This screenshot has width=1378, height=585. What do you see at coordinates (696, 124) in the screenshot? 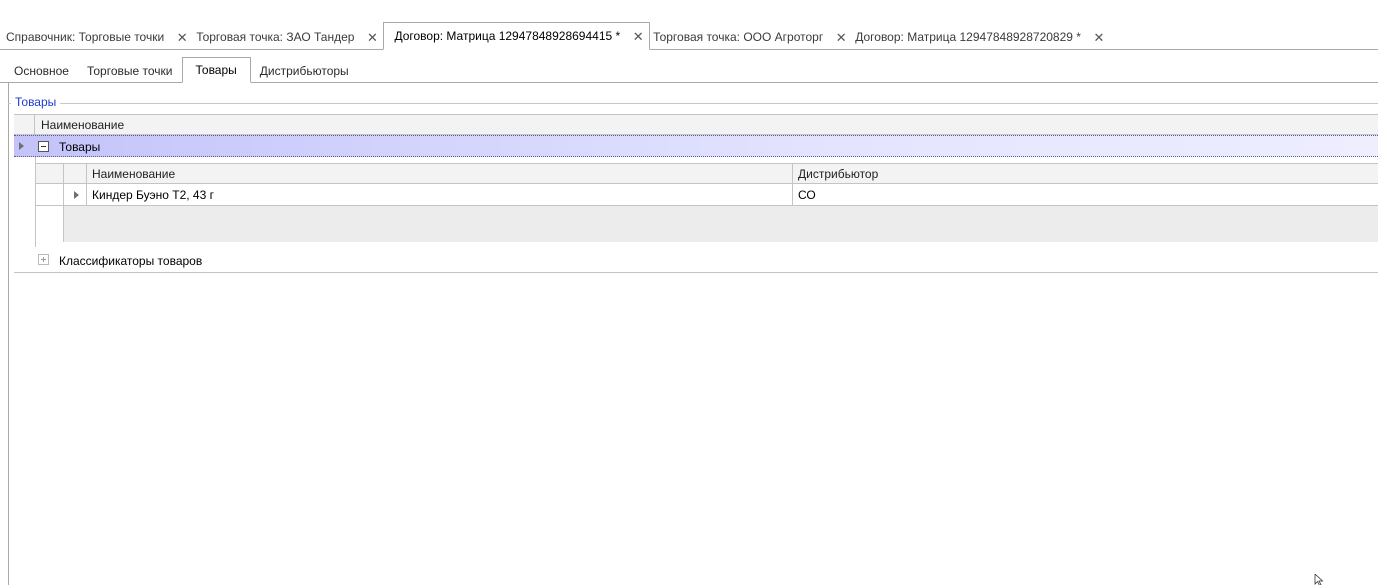
I see `grid-header: Наименование` at bounding box center [696, 124].